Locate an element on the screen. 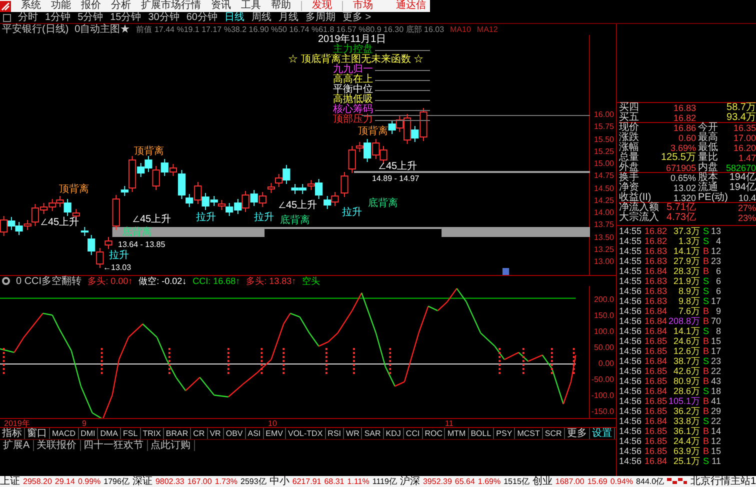 The width and height of the screenshot is (756, 487). extension-tab: 四十一狂欢节 is located at coordinates (114, 445).